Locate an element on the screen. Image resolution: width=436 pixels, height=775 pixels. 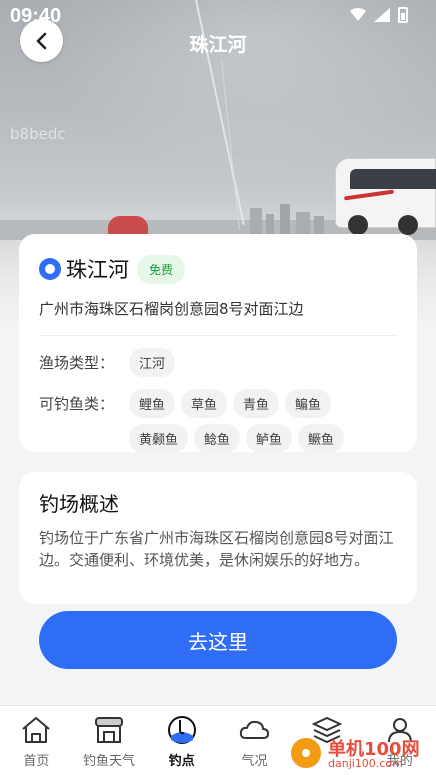
spot-name-row: 珠江河 免费 is located at coordinates (218, 269).